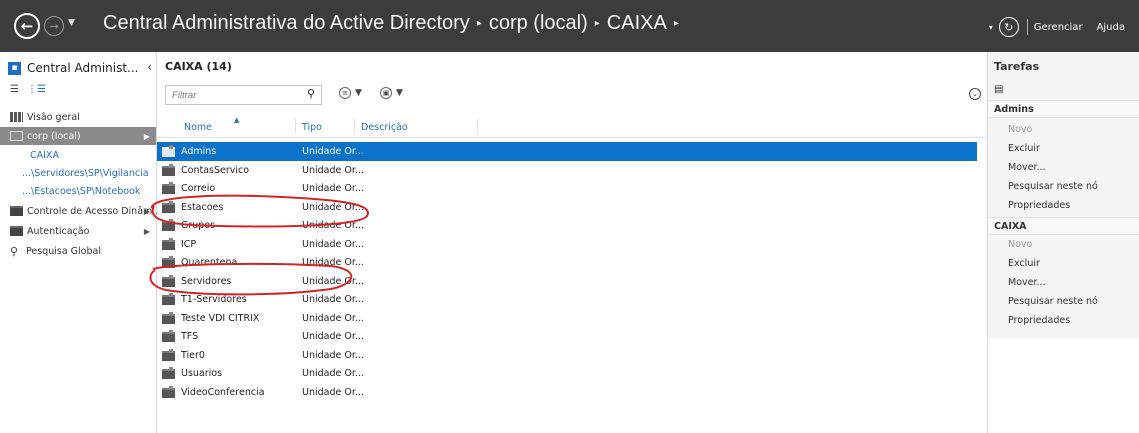 The height and width of the screenshot is (433, 1139). What do you see at coordinates (206, 281) in the screenshot?
I see `row-name: Servidores` at bounding box center [206, 281].